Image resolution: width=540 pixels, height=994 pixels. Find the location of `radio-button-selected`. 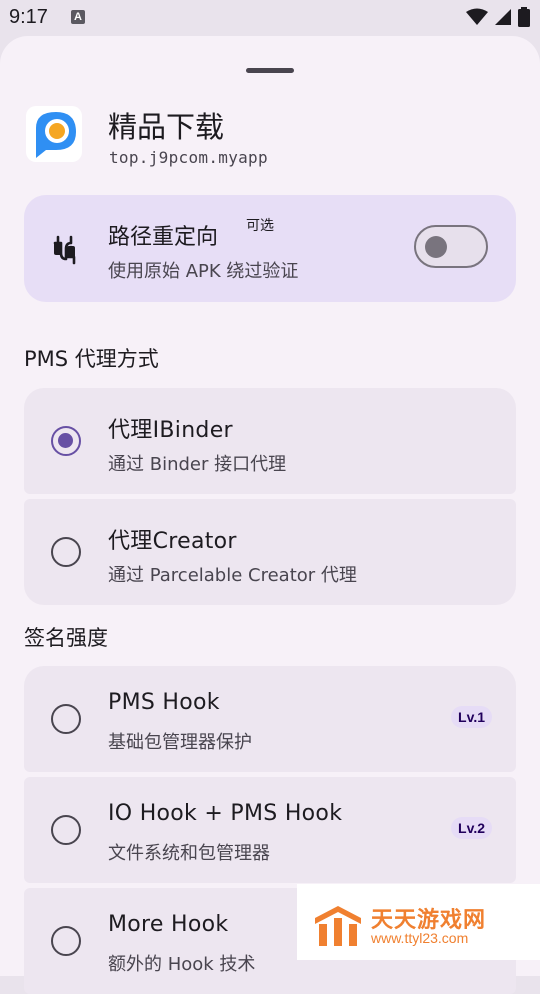

radio-button-selected is located at coordinates (66, 441).